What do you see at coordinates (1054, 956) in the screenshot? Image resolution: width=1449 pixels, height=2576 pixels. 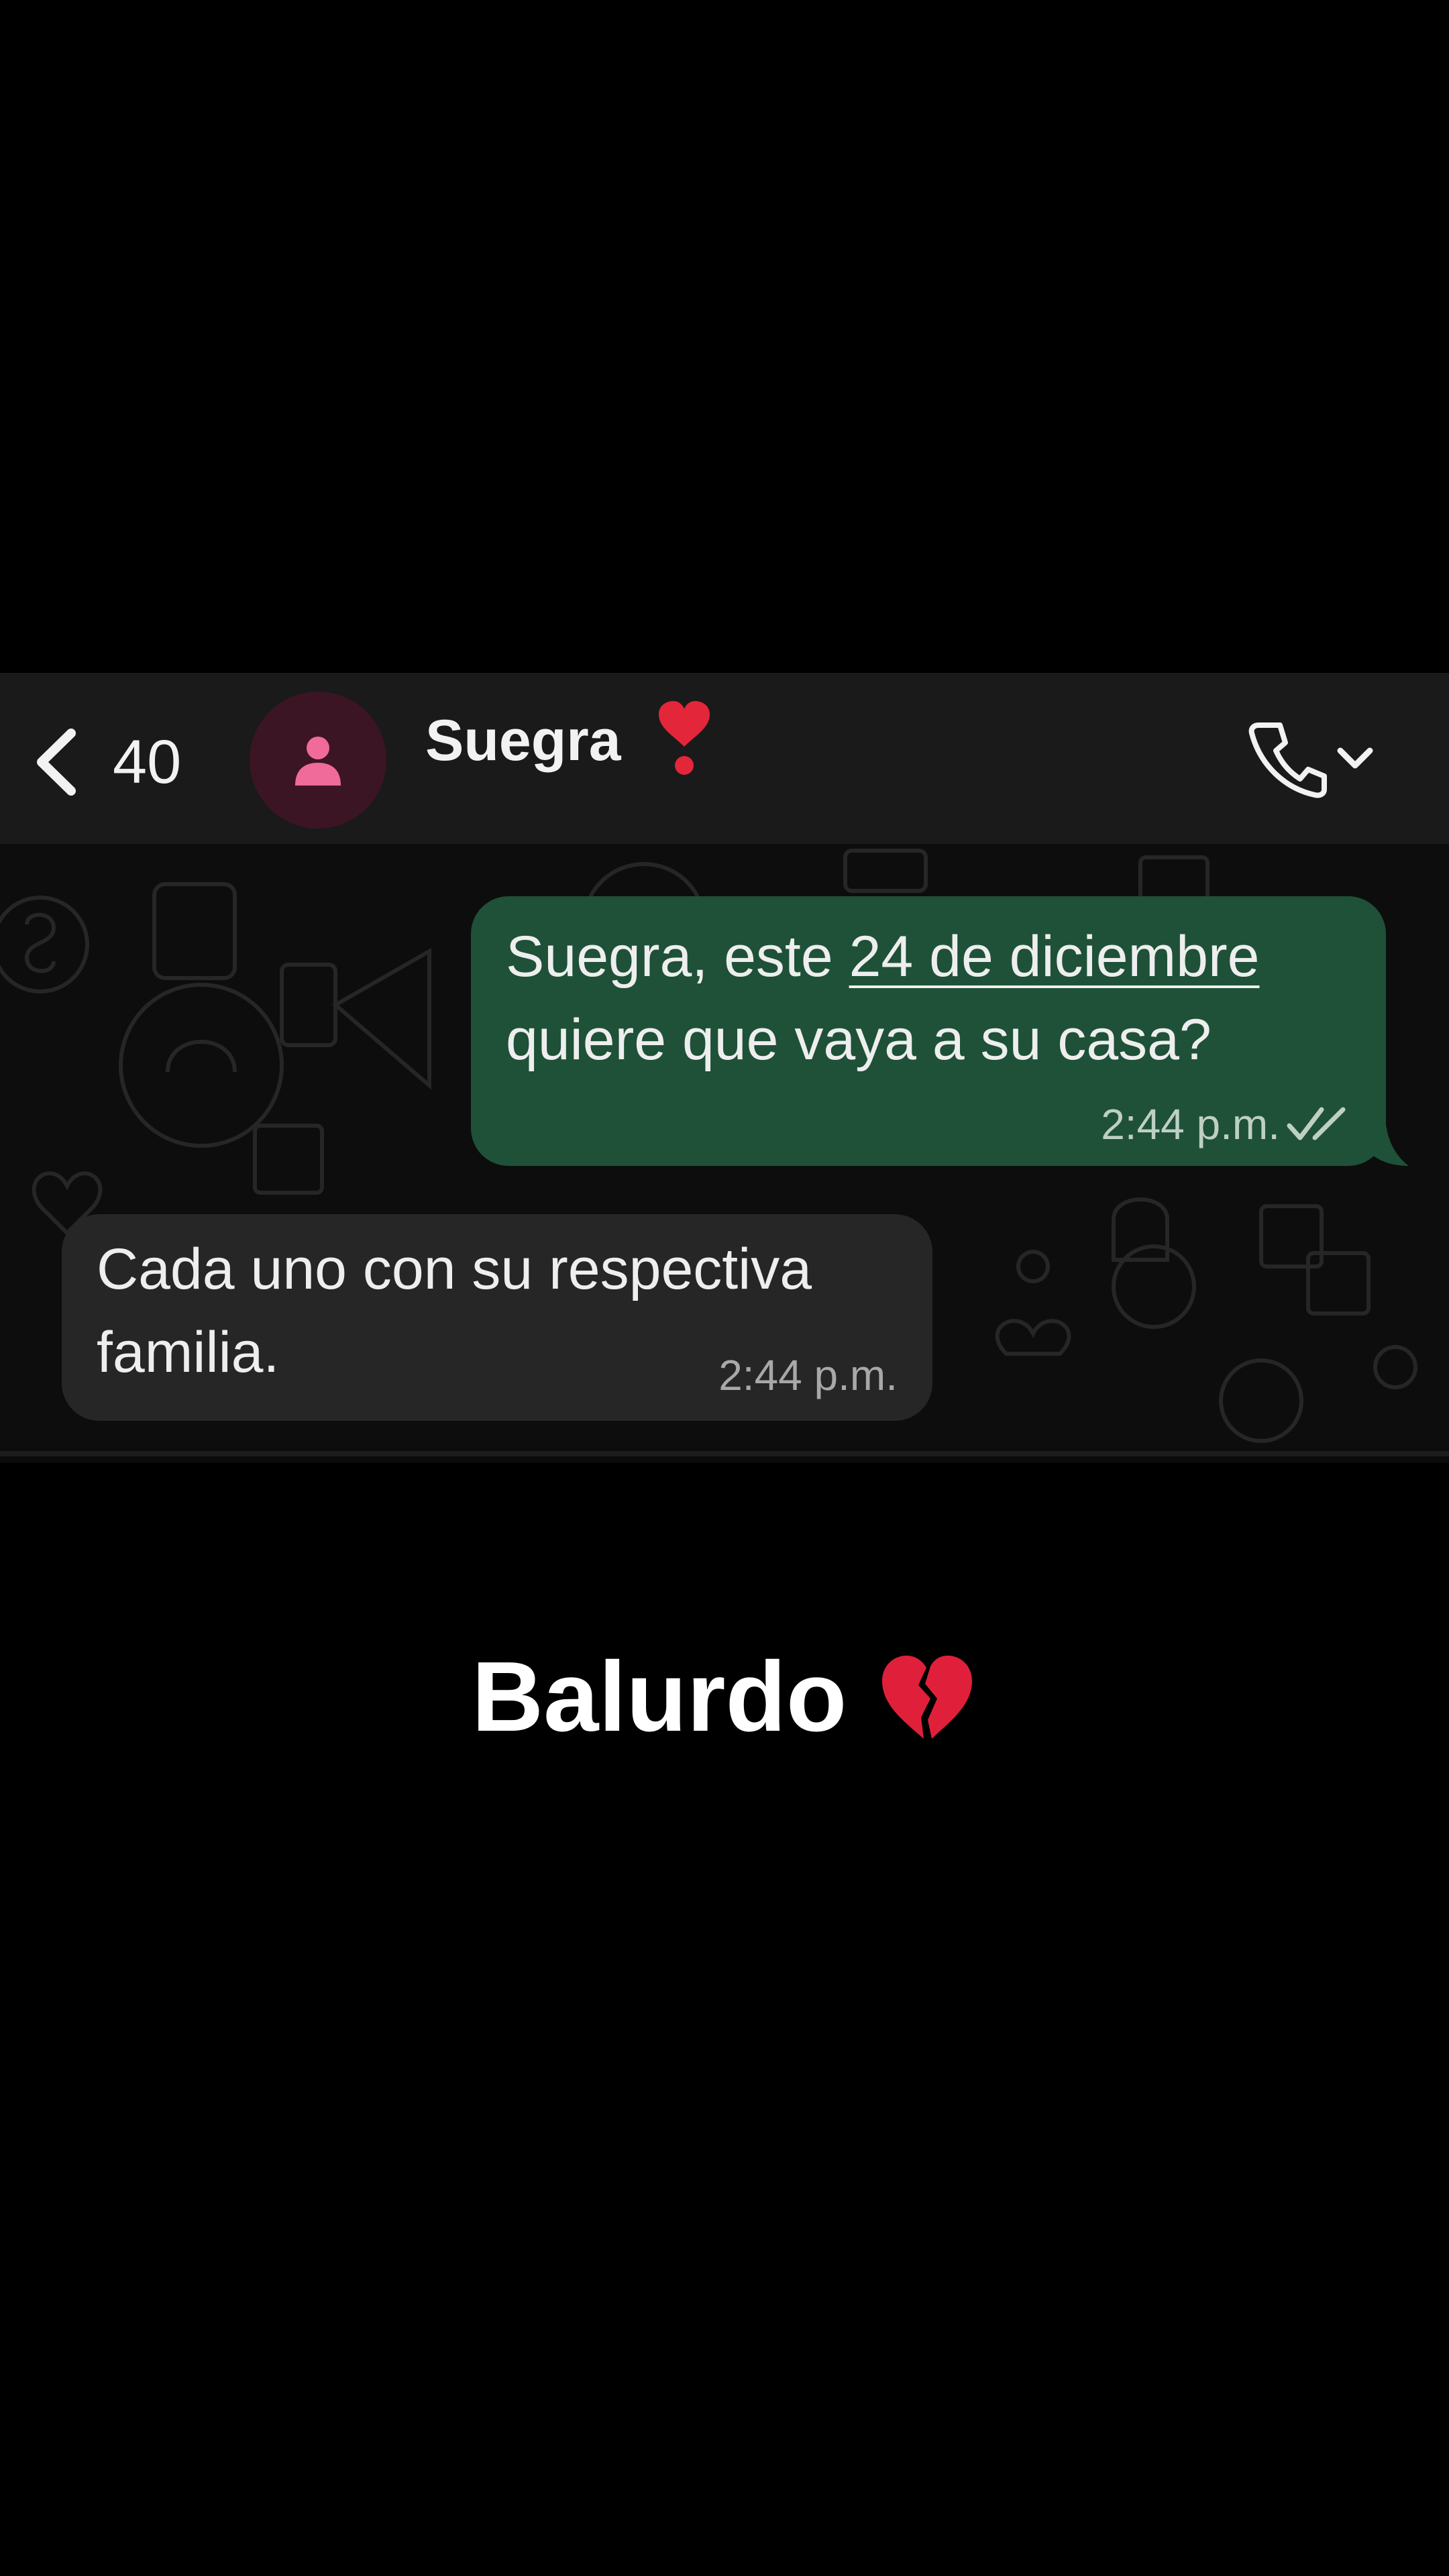 I see `date-link: 24 de diciembre` at bounding box center [1054, 956].